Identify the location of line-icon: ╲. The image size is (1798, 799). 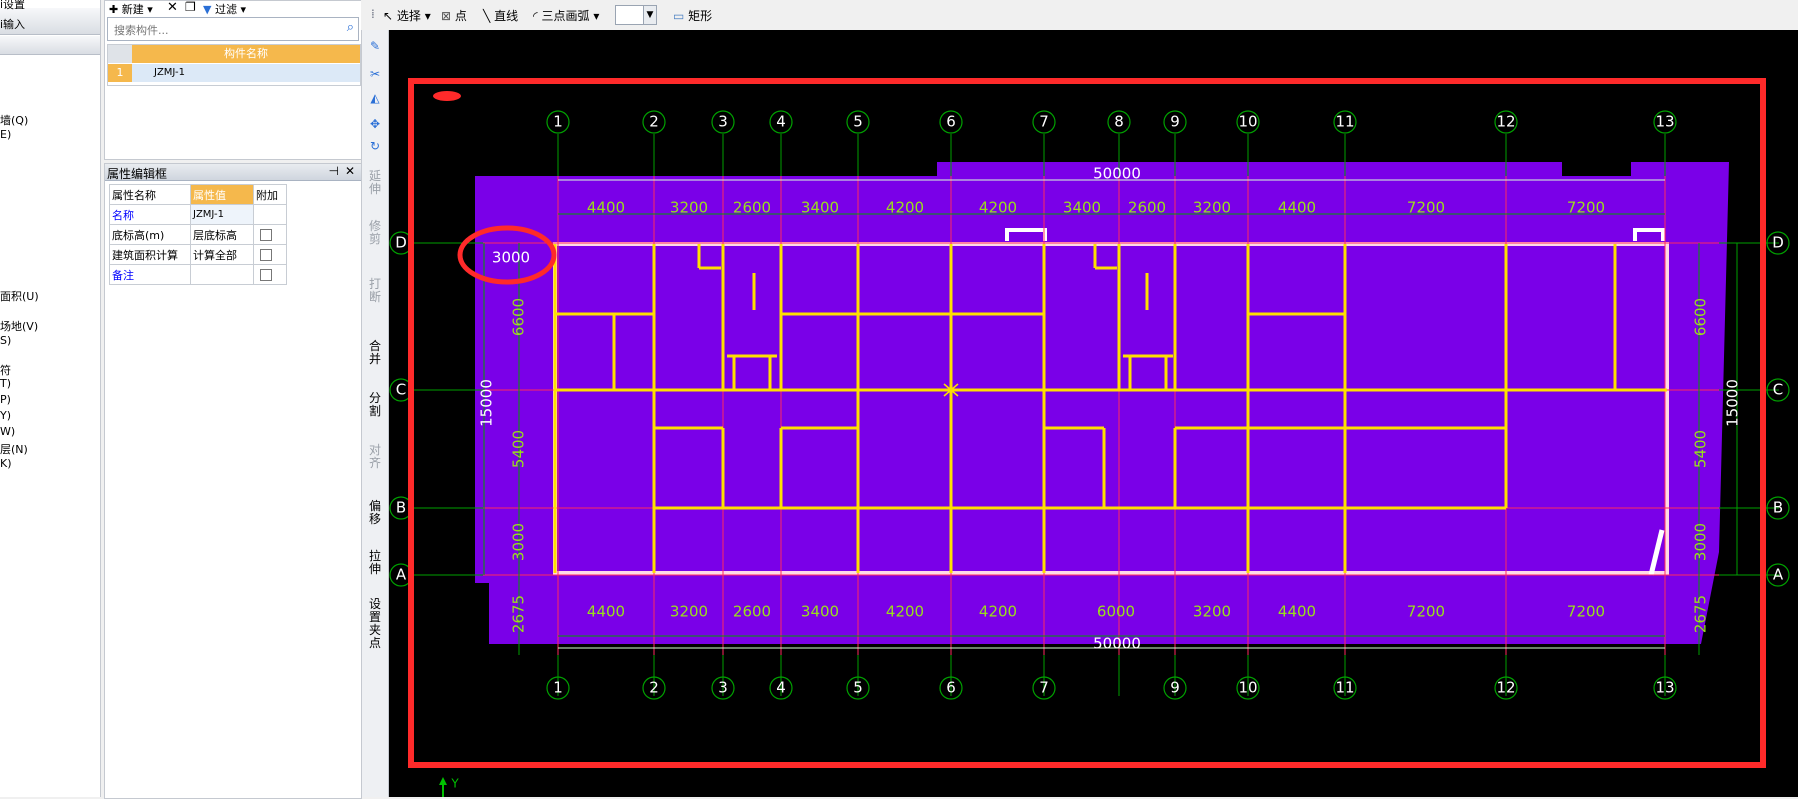
(487, 16).